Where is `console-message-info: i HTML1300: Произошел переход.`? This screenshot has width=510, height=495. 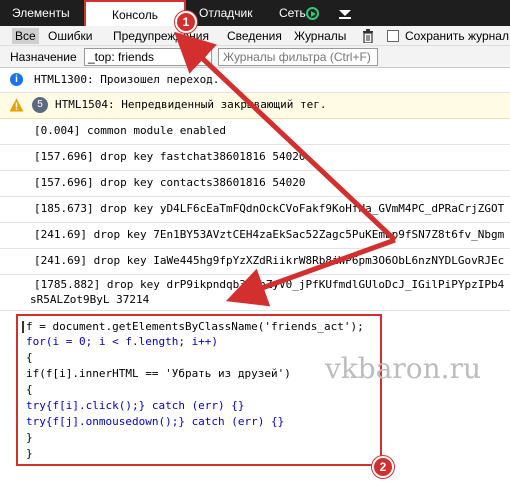 console-message-info: i HTML1300: Произошел переход. is located at coordinates (255, 80).